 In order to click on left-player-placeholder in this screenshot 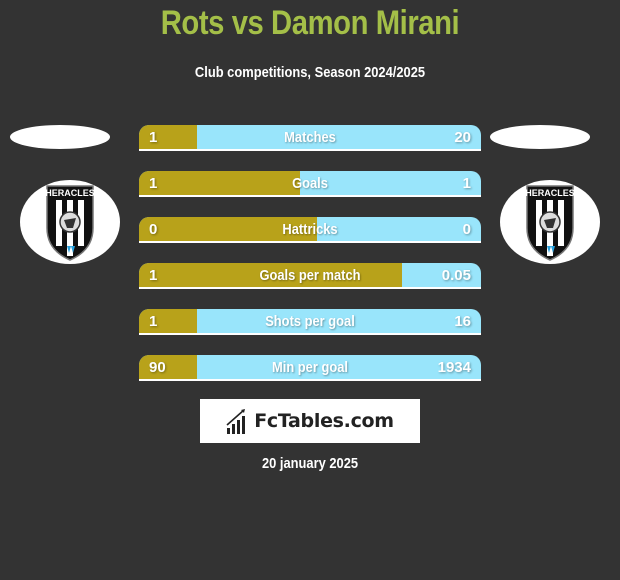, I will do `click(60, 137)`.